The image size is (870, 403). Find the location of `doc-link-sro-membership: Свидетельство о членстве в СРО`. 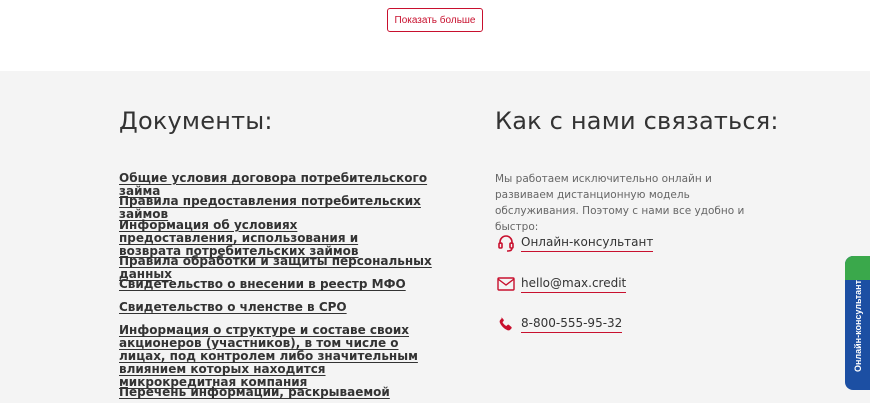

doc-link-sro-membership: Свидетельство о членстве в СРО is located at coordinates (279, 307).